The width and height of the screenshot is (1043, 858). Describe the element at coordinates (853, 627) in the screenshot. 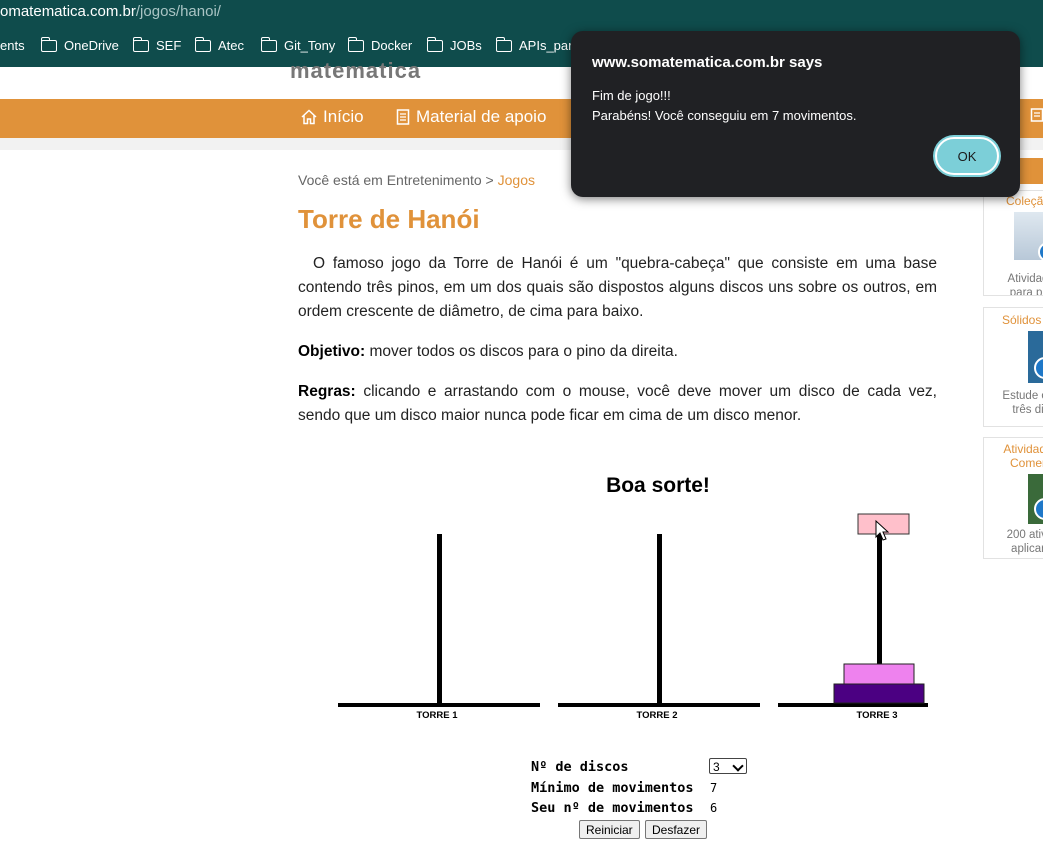

I see `tower-3: TORRE 3` at that location.